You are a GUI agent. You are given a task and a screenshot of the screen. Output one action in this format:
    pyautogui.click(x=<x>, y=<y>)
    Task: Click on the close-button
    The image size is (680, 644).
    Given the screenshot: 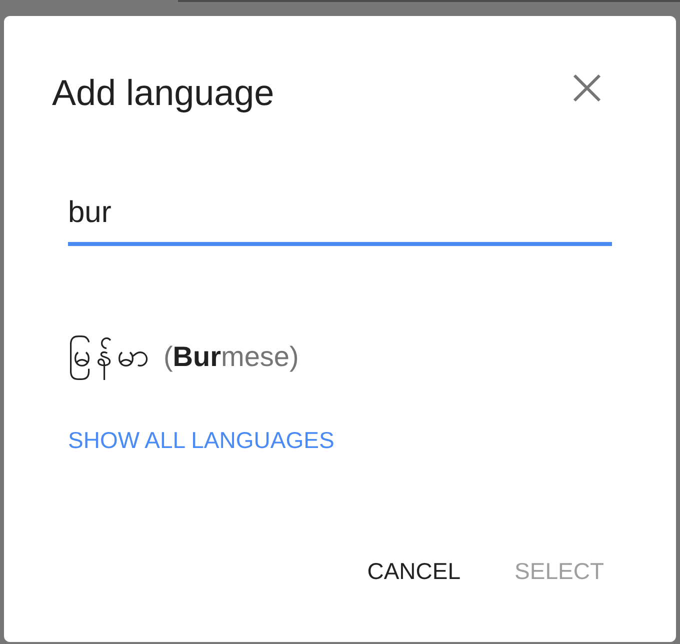 What is the action you would take?
    pyautogui.click(x=587, y=88)
    